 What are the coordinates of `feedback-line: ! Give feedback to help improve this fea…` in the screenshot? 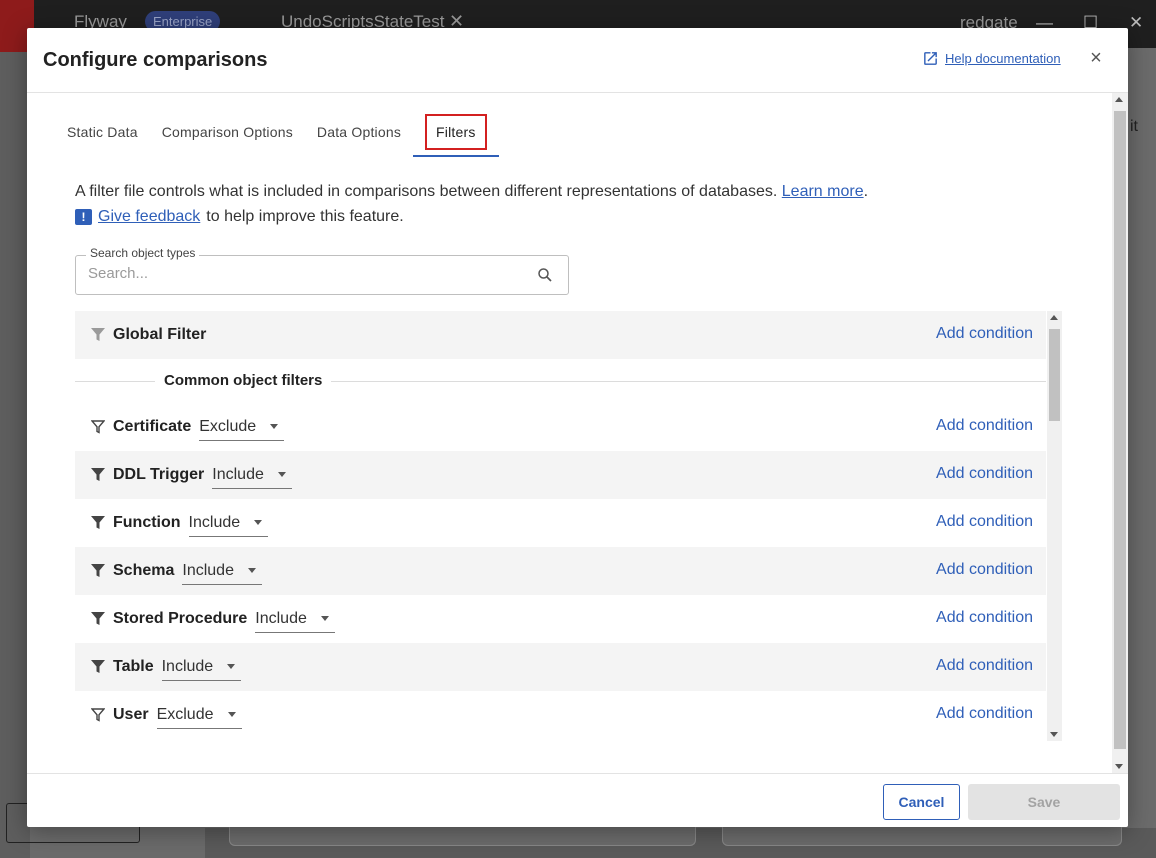 It's located at (239, 217).